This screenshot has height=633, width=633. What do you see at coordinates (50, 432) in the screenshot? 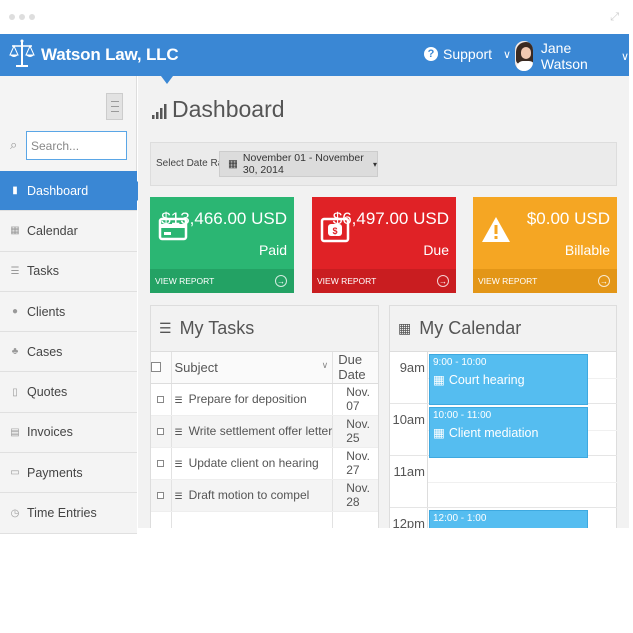
I see `sidebar-item-label: Invoices` at bounding box center [50, 432].